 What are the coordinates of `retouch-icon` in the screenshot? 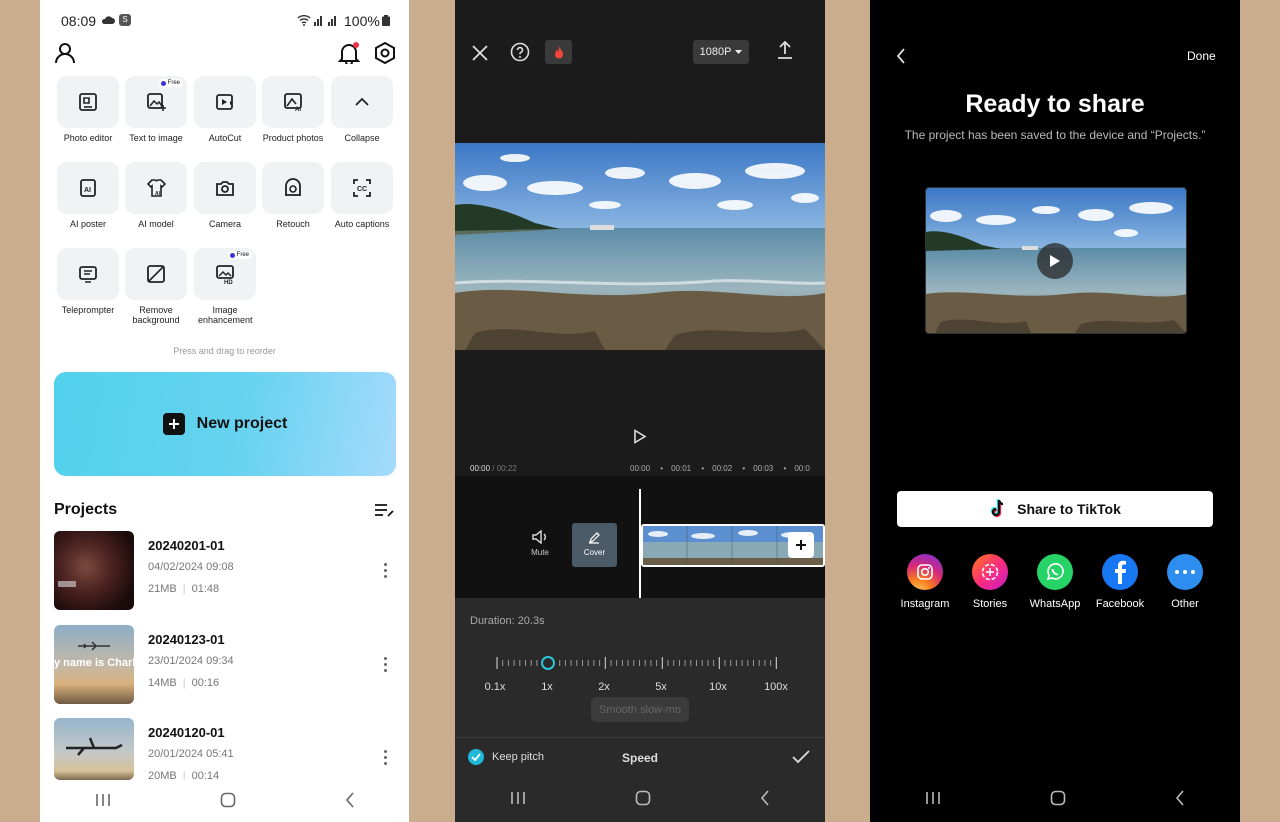 It's located at (293, 188).